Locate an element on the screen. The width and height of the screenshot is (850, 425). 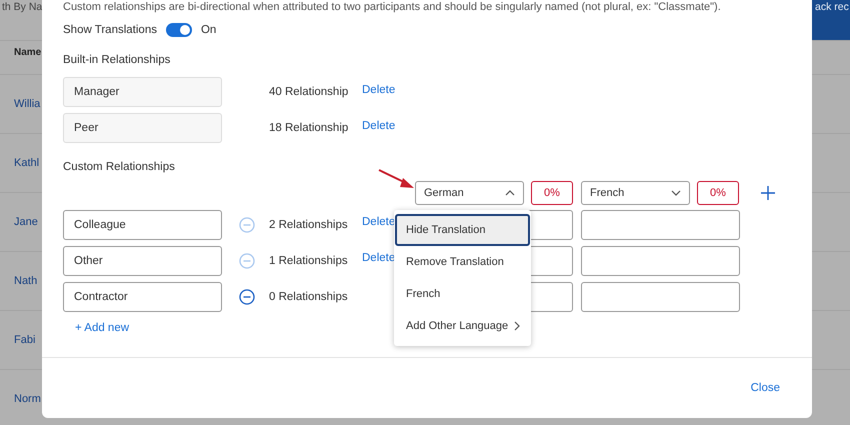
toggle-label: Show Translations is located at coordinates (110, 30).